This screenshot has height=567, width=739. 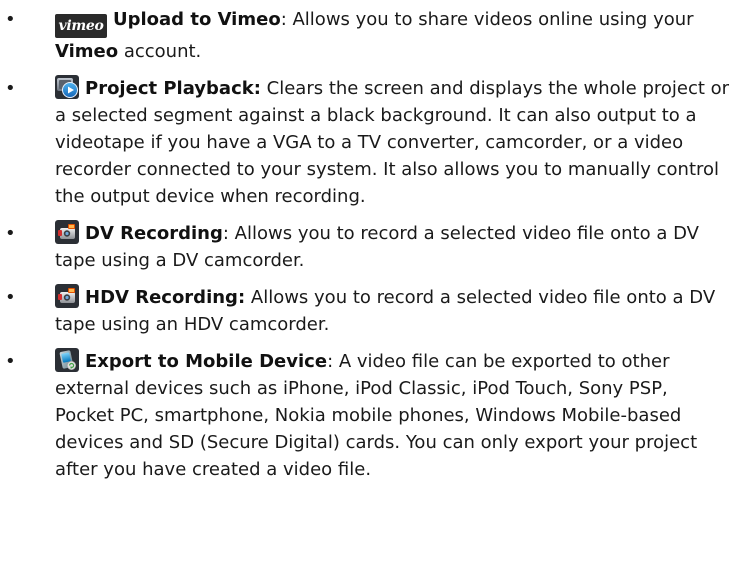 What do you see at coordinates (154, 233) in the screenshot?
I see `item-title: DV Recording` at bounding box center [154, 233].